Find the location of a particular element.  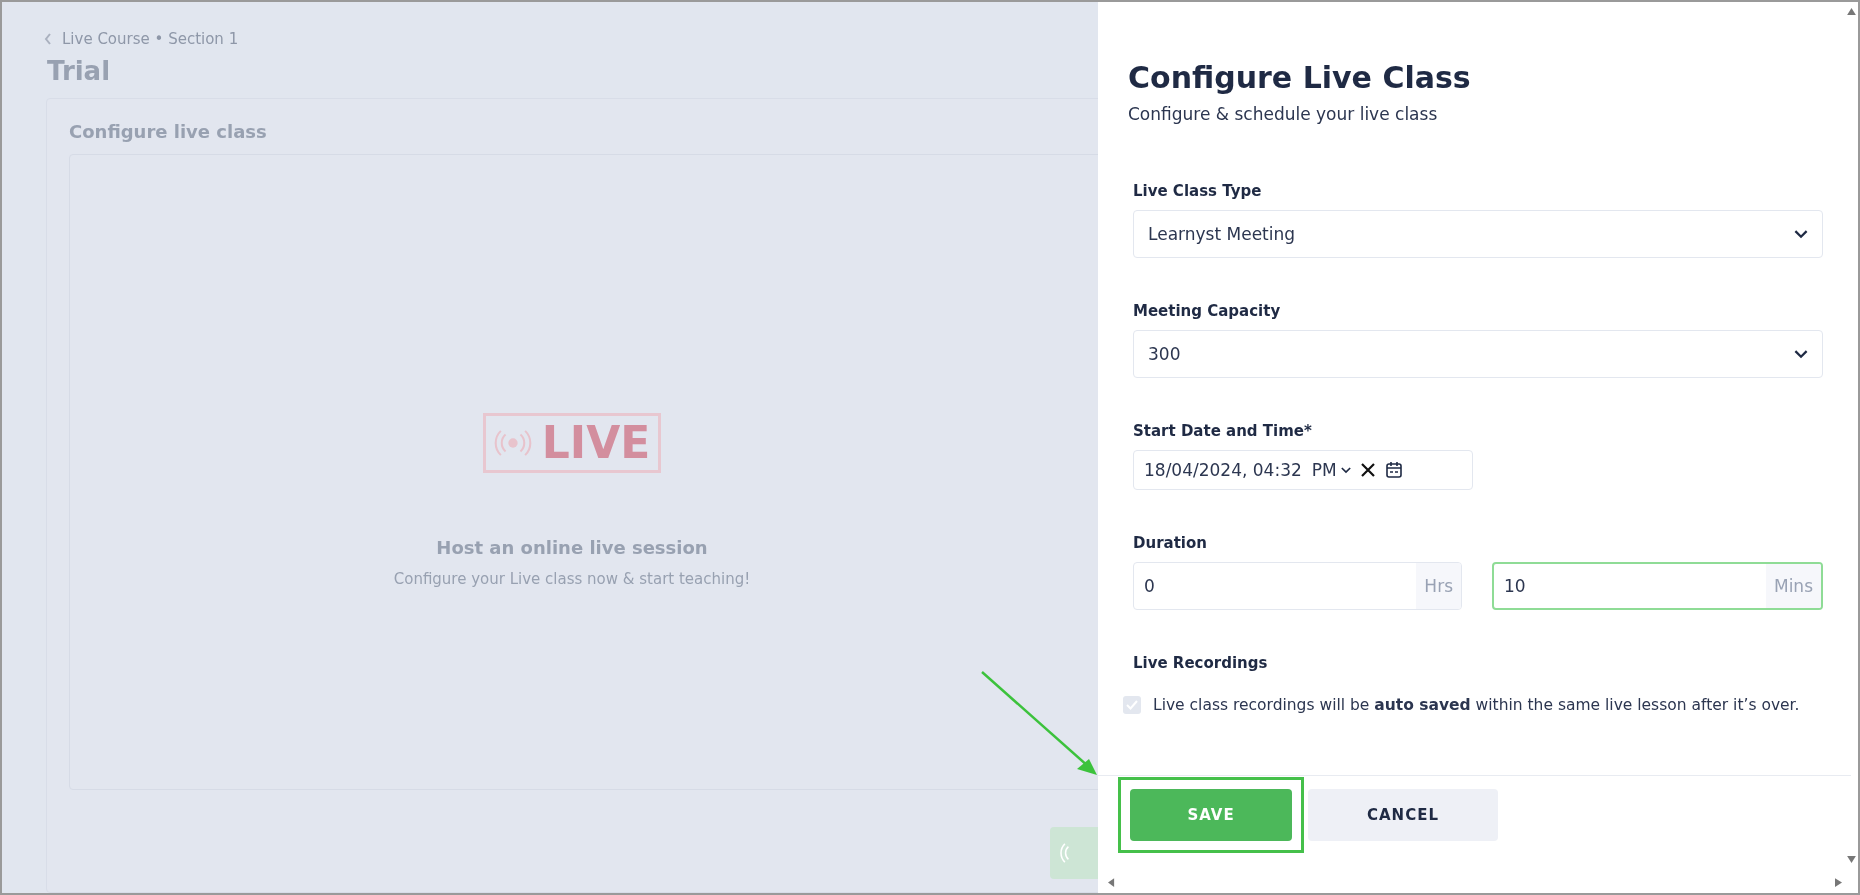

live-badge: LIVE is located at coordinates (572, 443).